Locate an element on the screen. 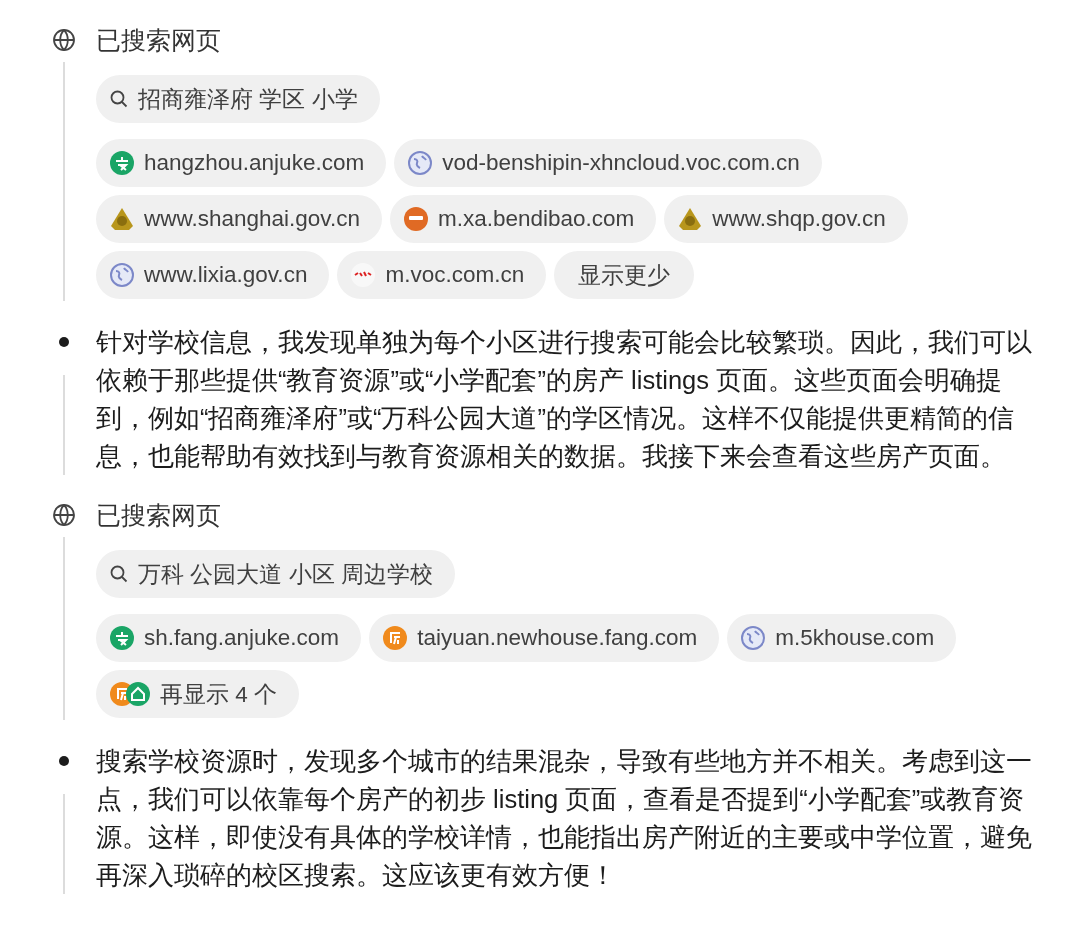 This screenshot has width=1080, height=937. source-link-chip: hangzhou.anjuke.com is located at coordinates (241, 163).